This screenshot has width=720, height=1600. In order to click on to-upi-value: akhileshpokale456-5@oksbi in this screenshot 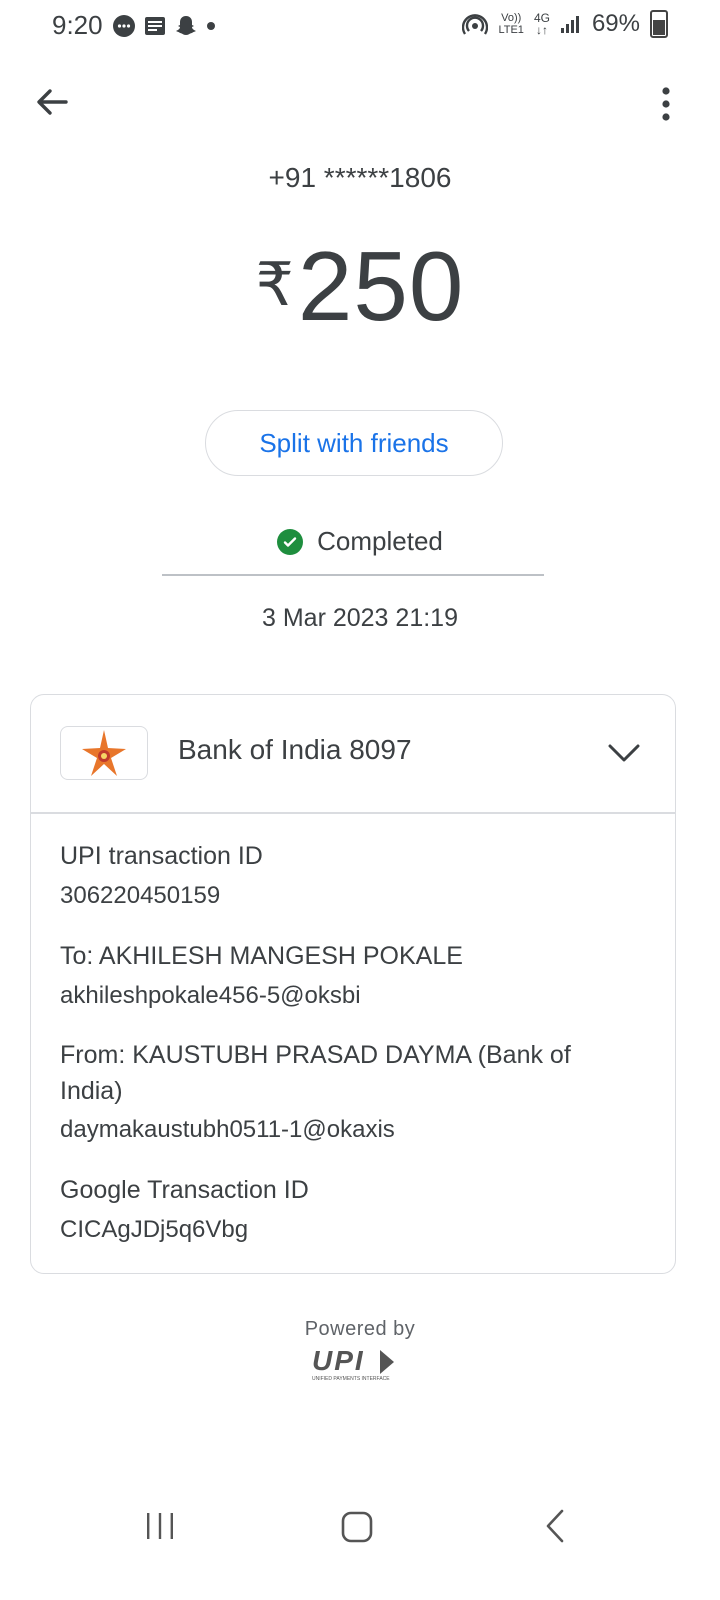, I will do `click(210, 995)`.